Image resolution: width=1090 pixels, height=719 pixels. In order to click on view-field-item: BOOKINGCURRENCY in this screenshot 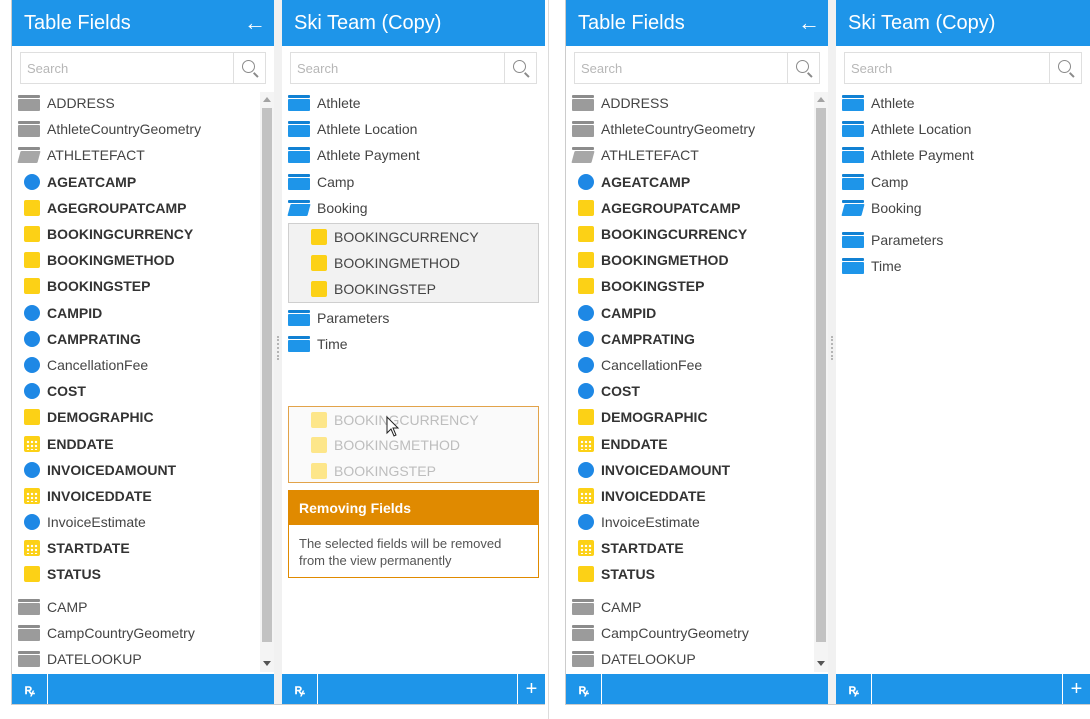, I will do `click(413, 237)`.